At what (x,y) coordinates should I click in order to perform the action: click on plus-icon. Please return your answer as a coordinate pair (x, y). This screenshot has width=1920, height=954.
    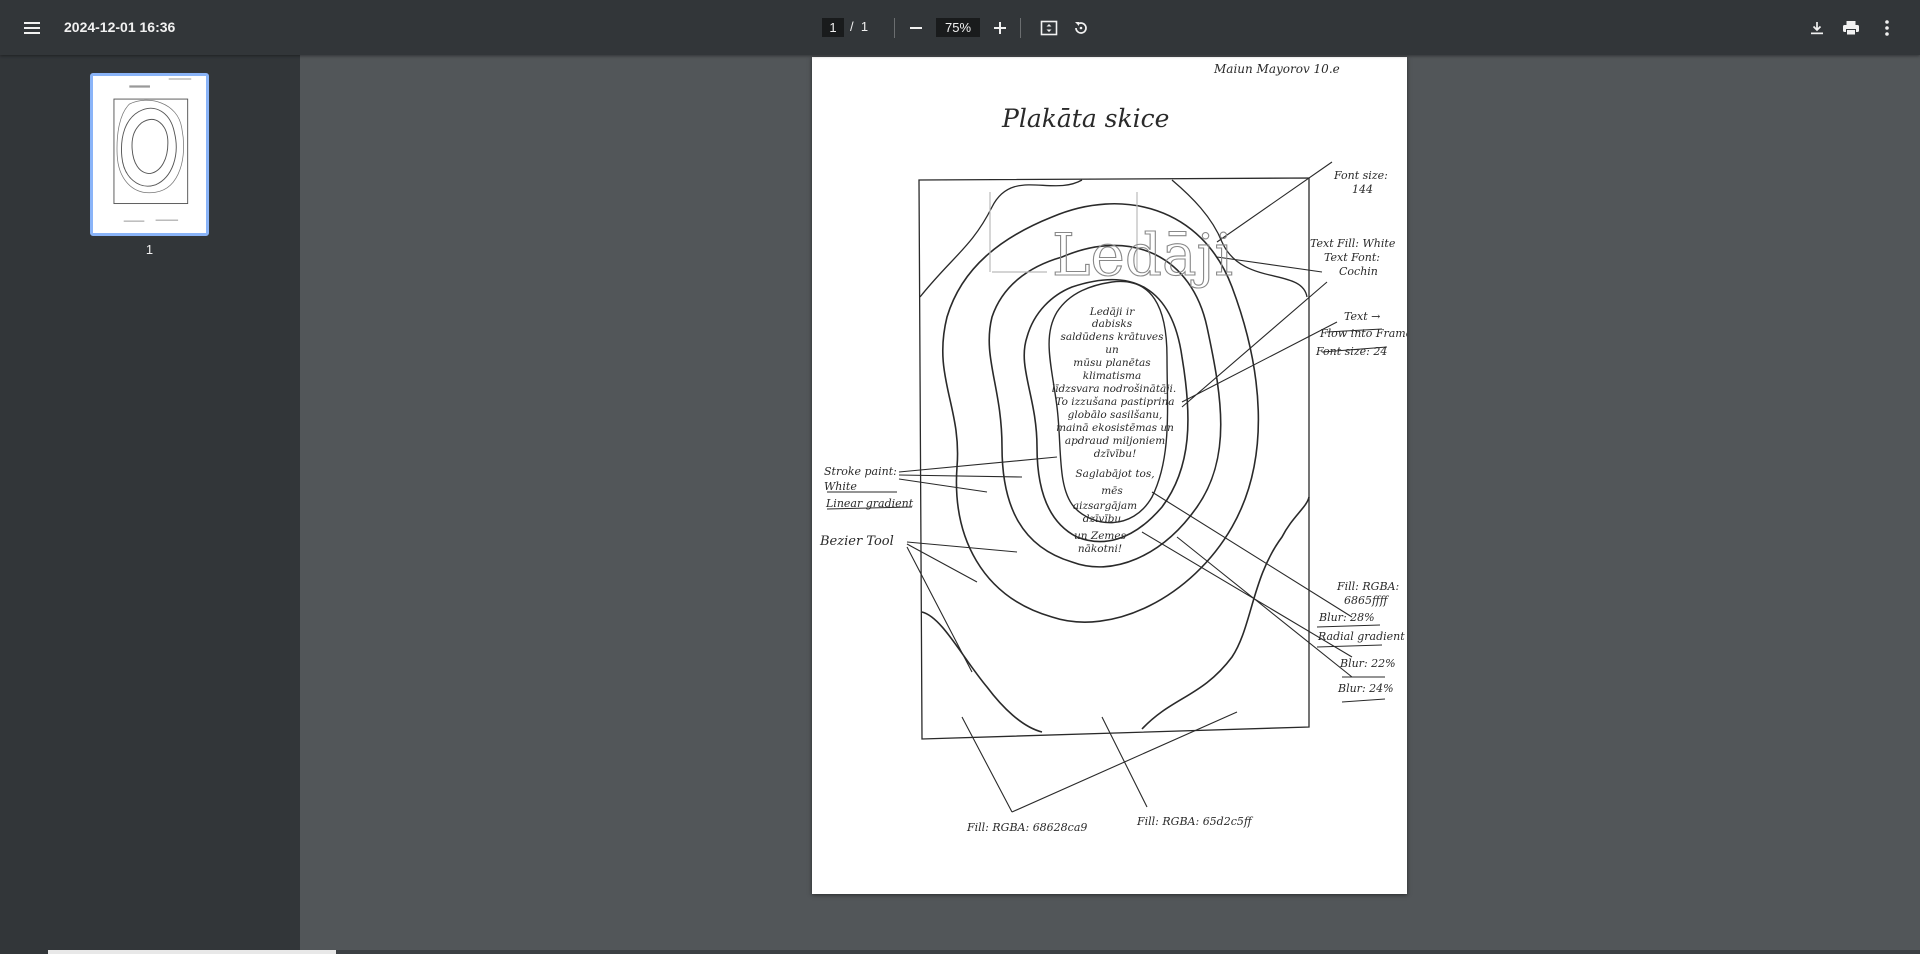
    Looking at the image, I should click on (1000, 28).